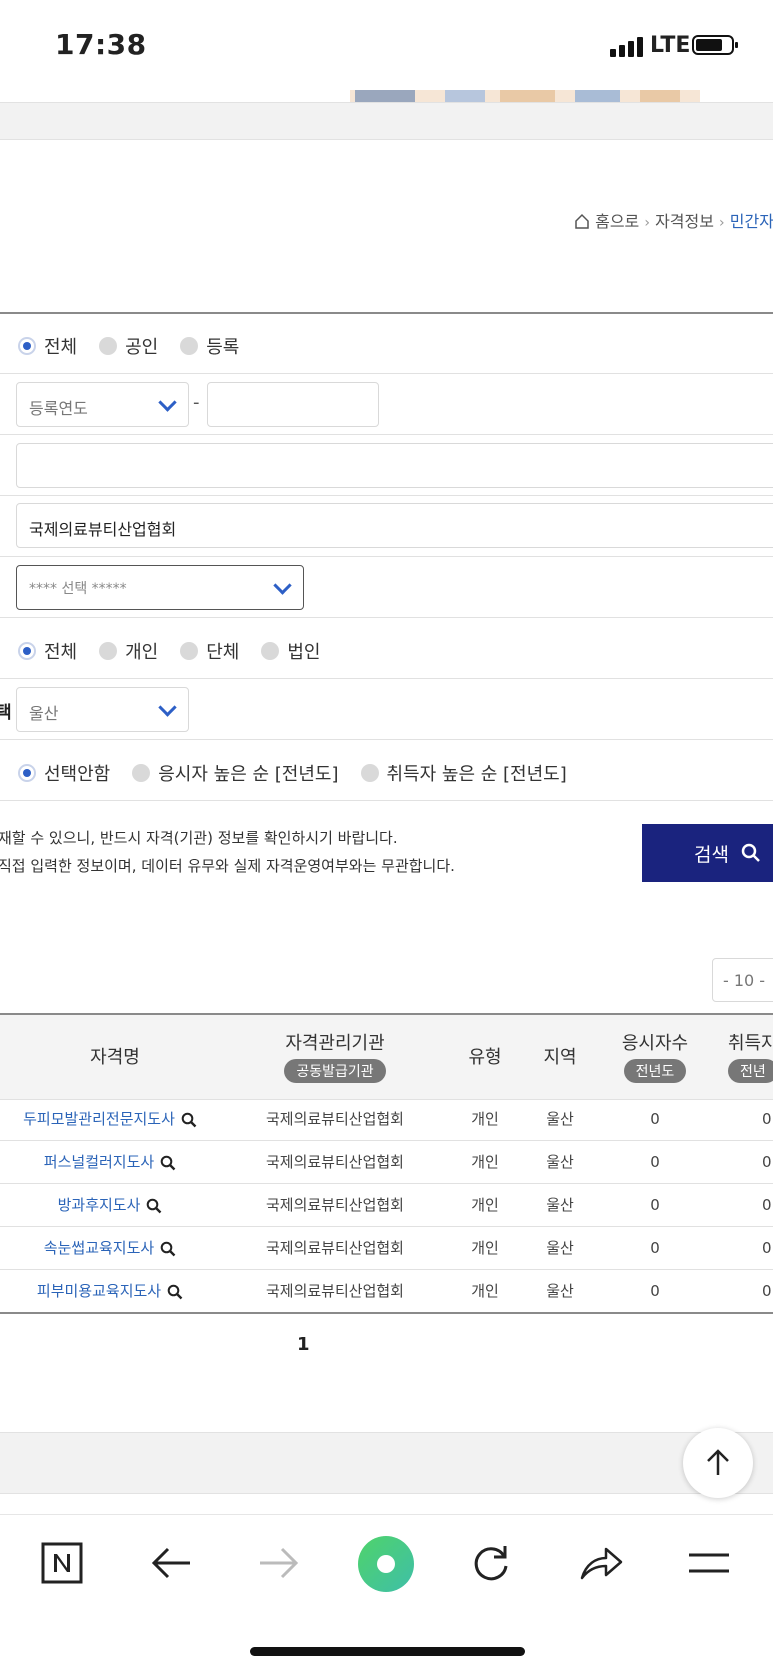 The width and height of the screenshot is (773, 1673). I want to click on sort-radio-applicants: 응시자 높은 순 [전년도], so click(235, 773).